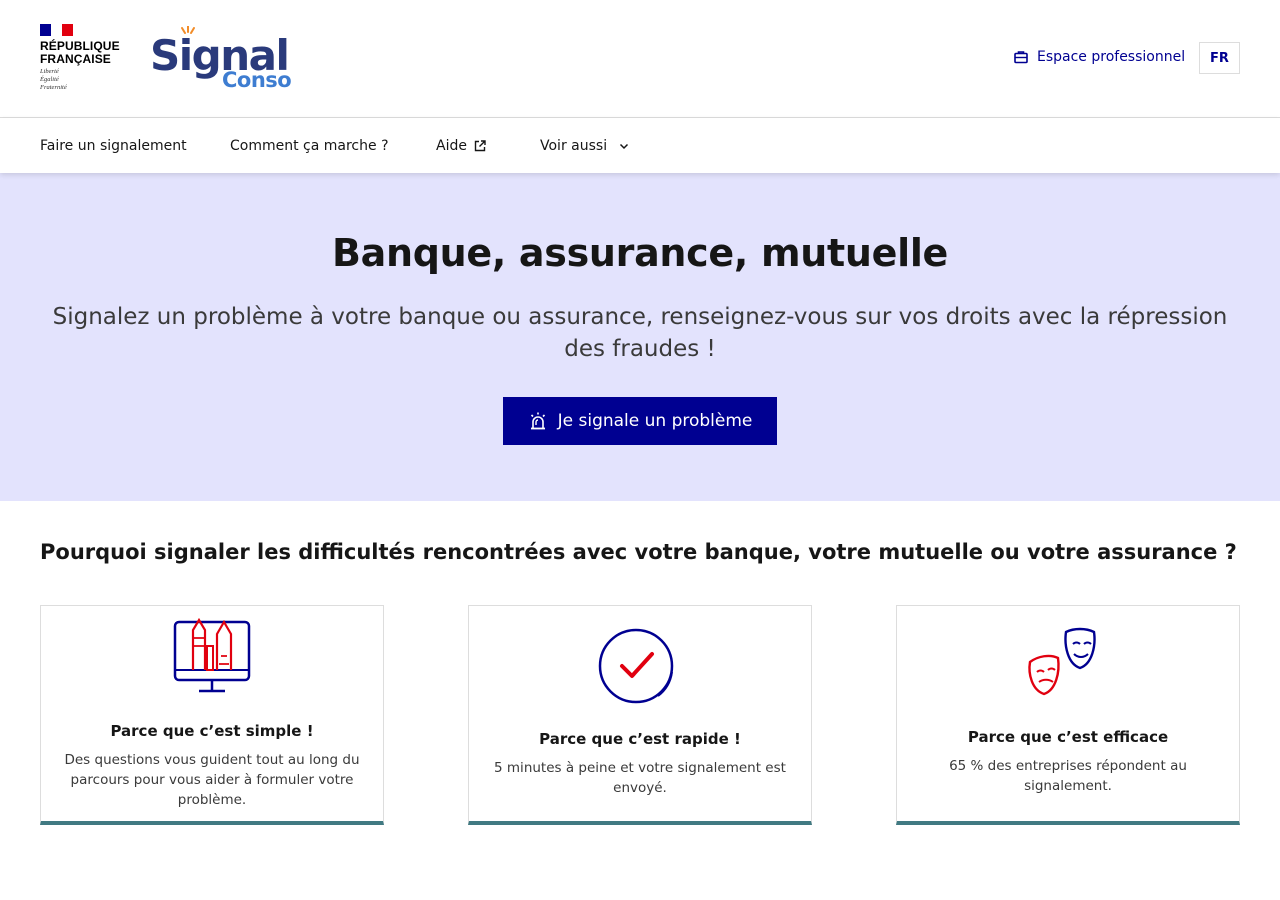 The width and height of the screenshot is (1280, 900). What do you see at coordinates (257, 80) in the screenshot?
I see `logo-conso-text: Conso` at bounding box center [257, 80].